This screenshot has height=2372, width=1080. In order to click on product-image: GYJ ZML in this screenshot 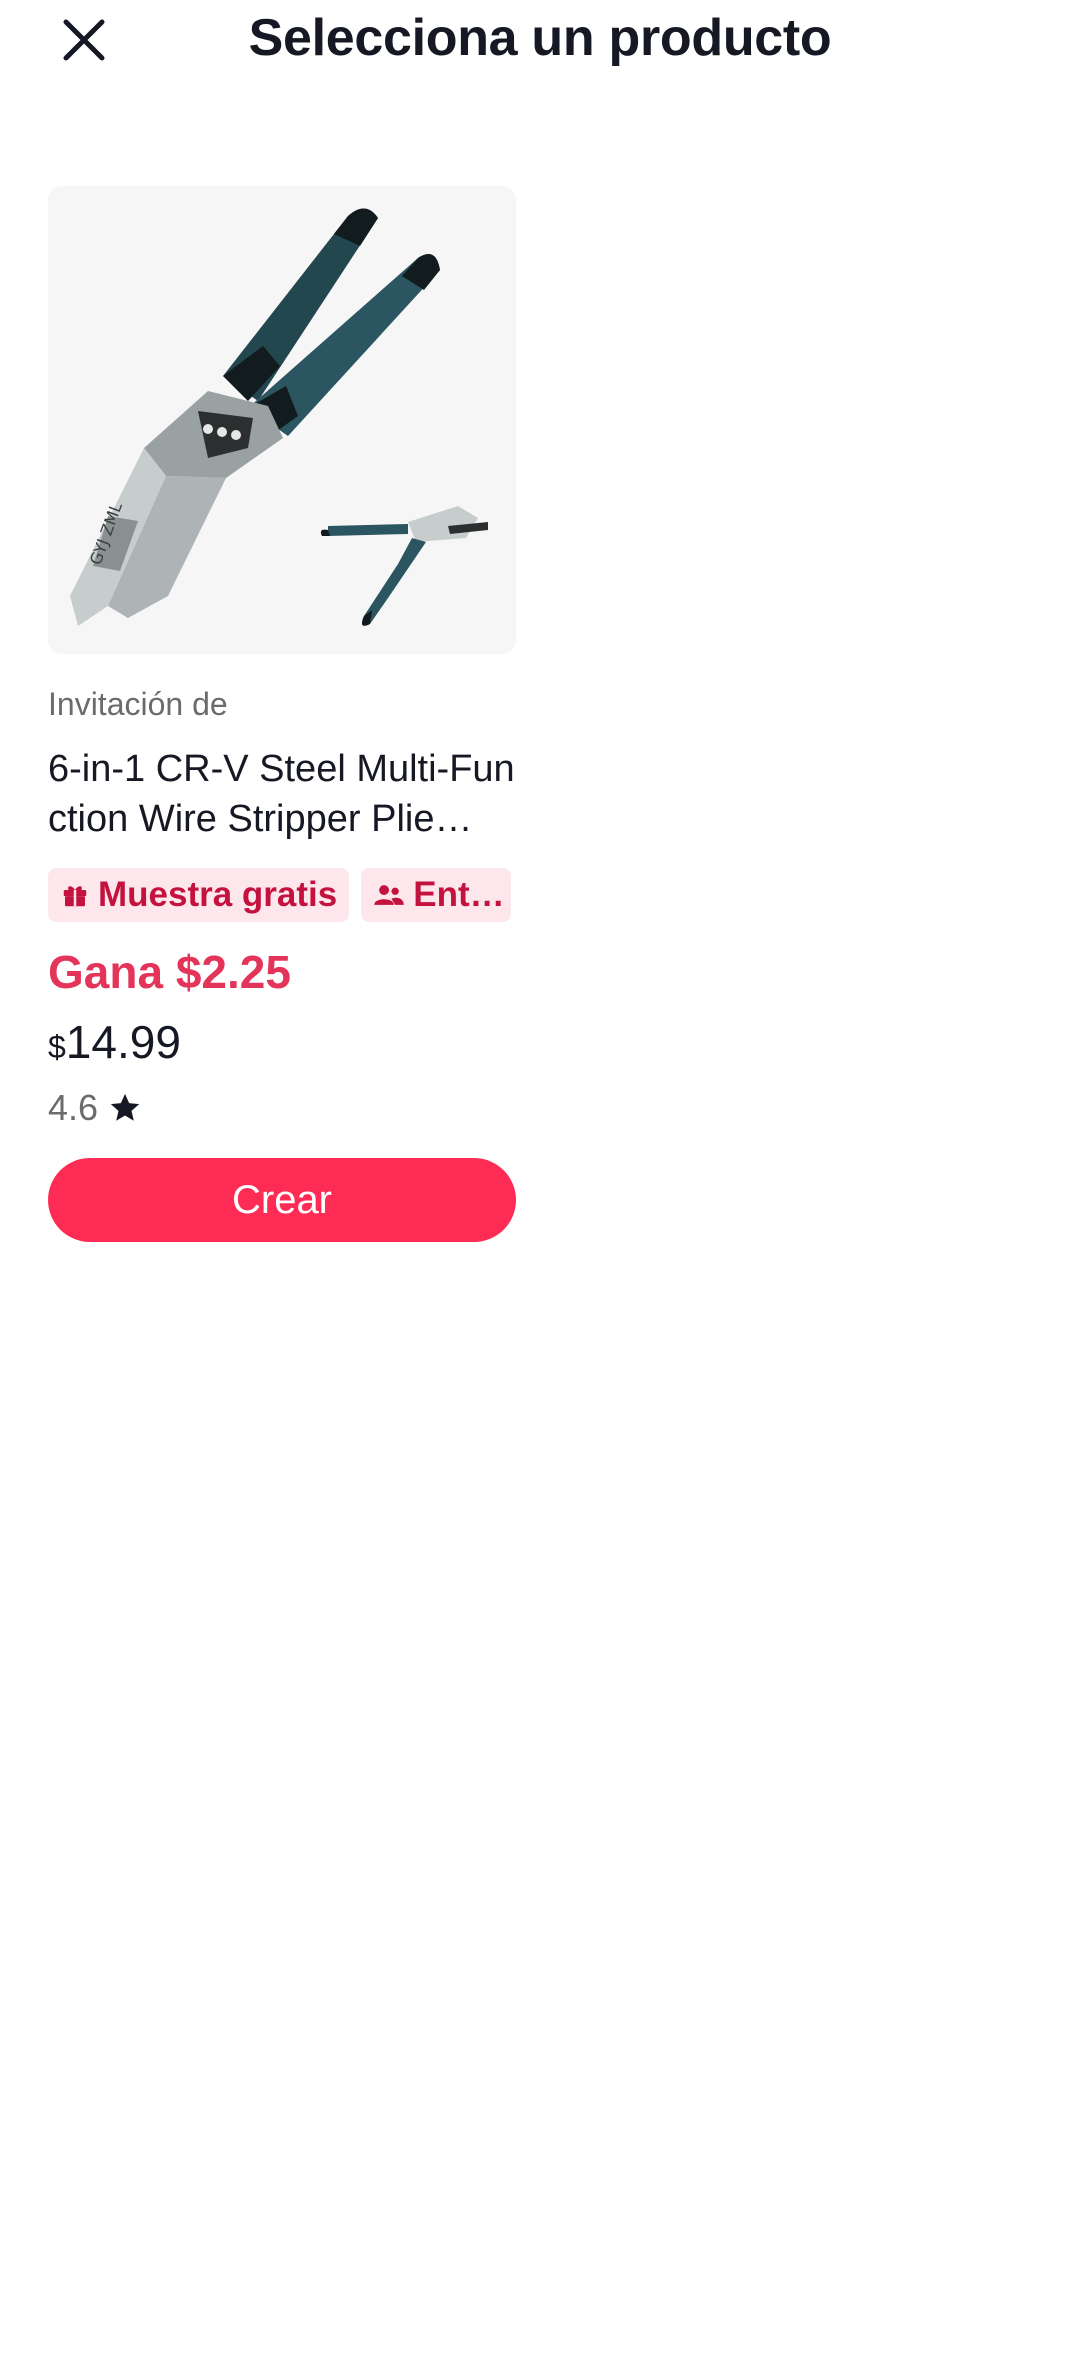, I will do `click(282, 420)`.